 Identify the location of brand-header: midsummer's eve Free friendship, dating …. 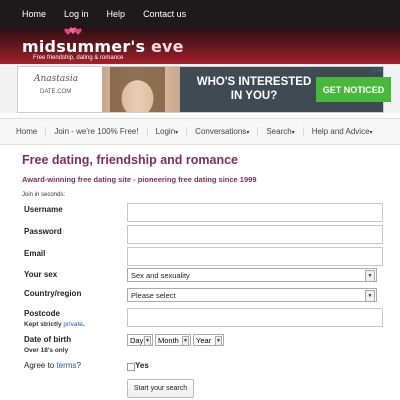
(200, 45).